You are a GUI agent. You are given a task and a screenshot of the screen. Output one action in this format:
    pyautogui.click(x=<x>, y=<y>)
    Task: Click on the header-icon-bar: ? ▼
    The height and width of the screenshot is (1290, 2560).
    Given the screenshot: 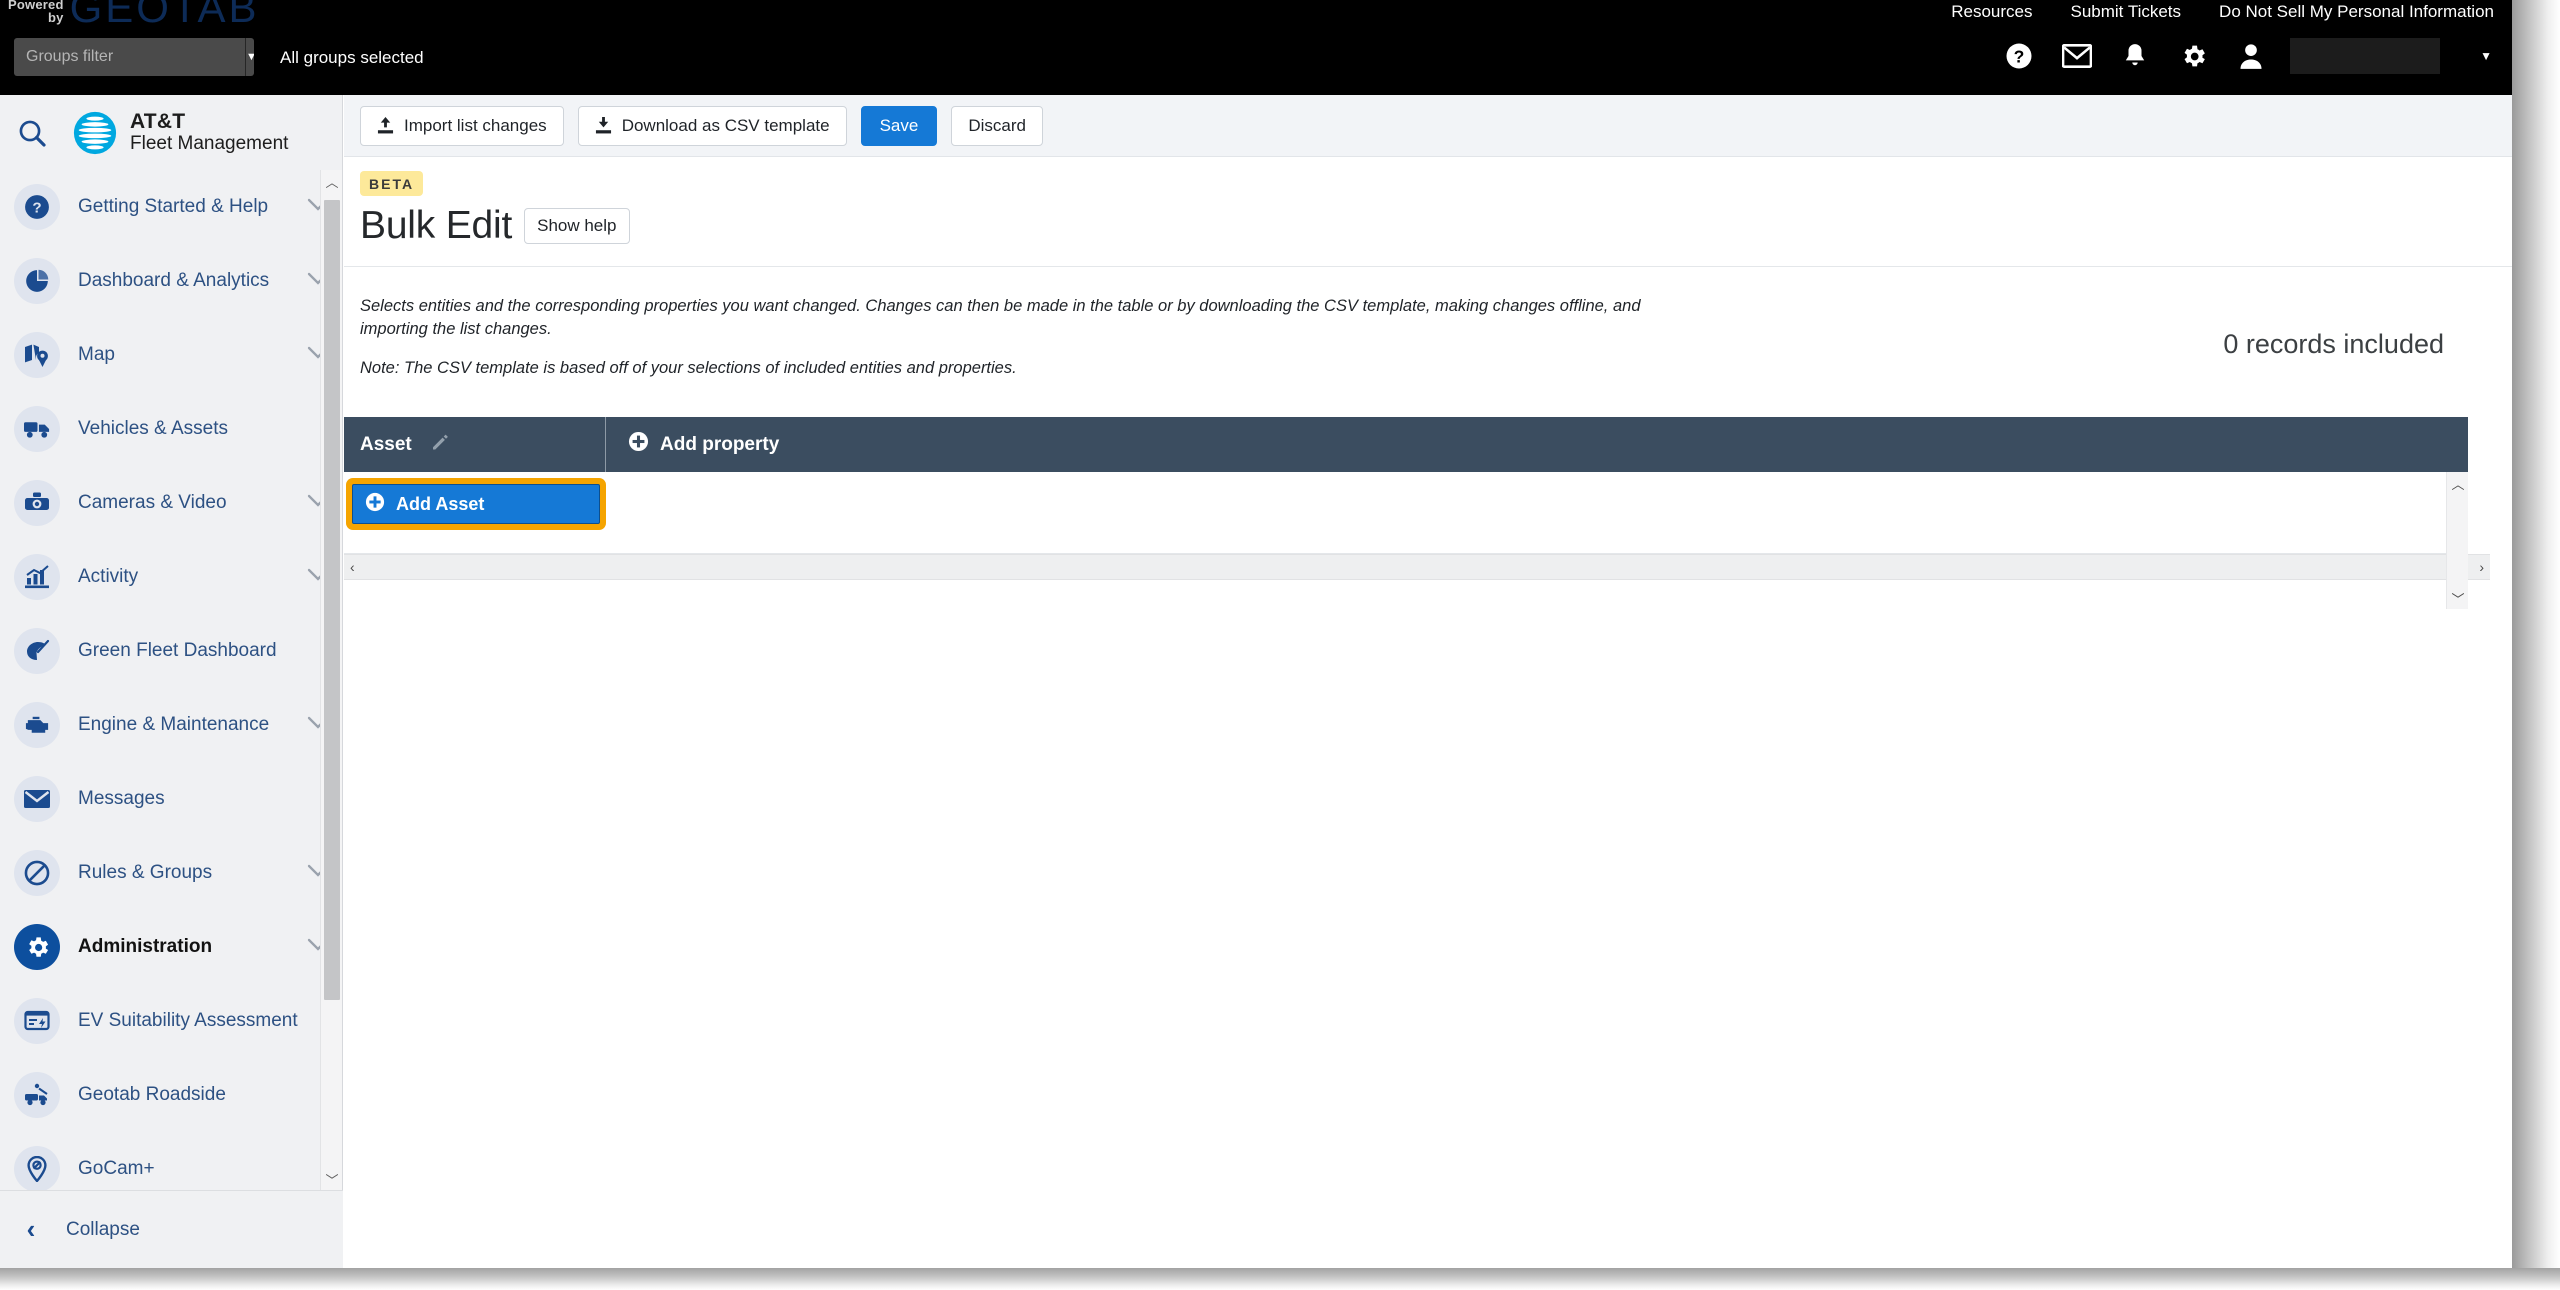 What is the action you would take?
    pyautogui.click(x=2248, y=56)
    